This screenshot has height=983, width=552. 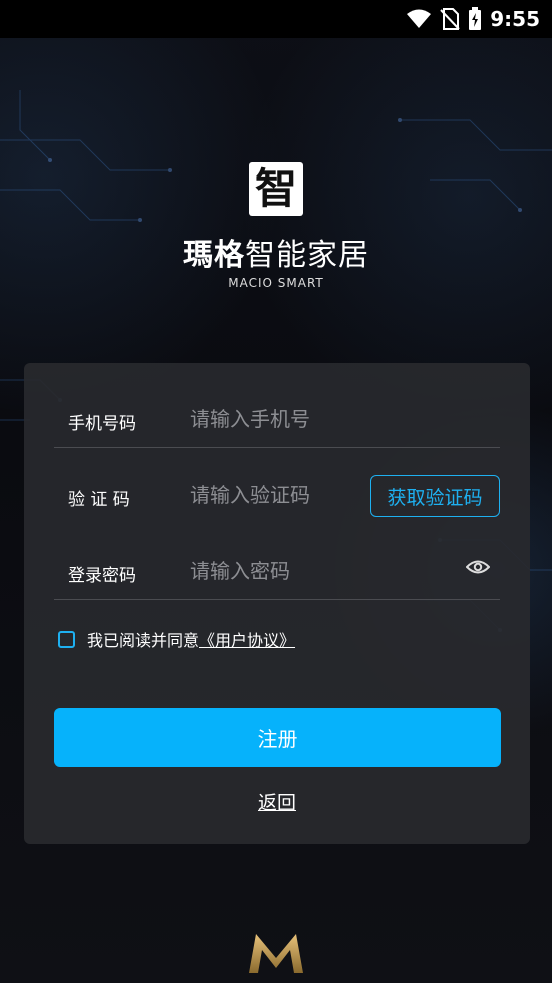 I want to click on back-link: 返回, so click(x=277, y=801).